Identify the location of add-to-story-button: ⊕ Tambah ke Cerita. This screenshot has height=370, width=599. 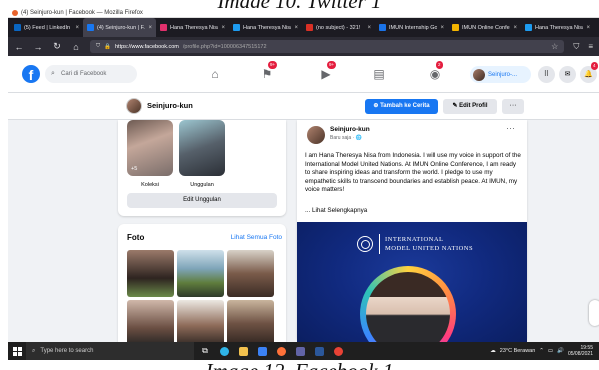
(401, 106).